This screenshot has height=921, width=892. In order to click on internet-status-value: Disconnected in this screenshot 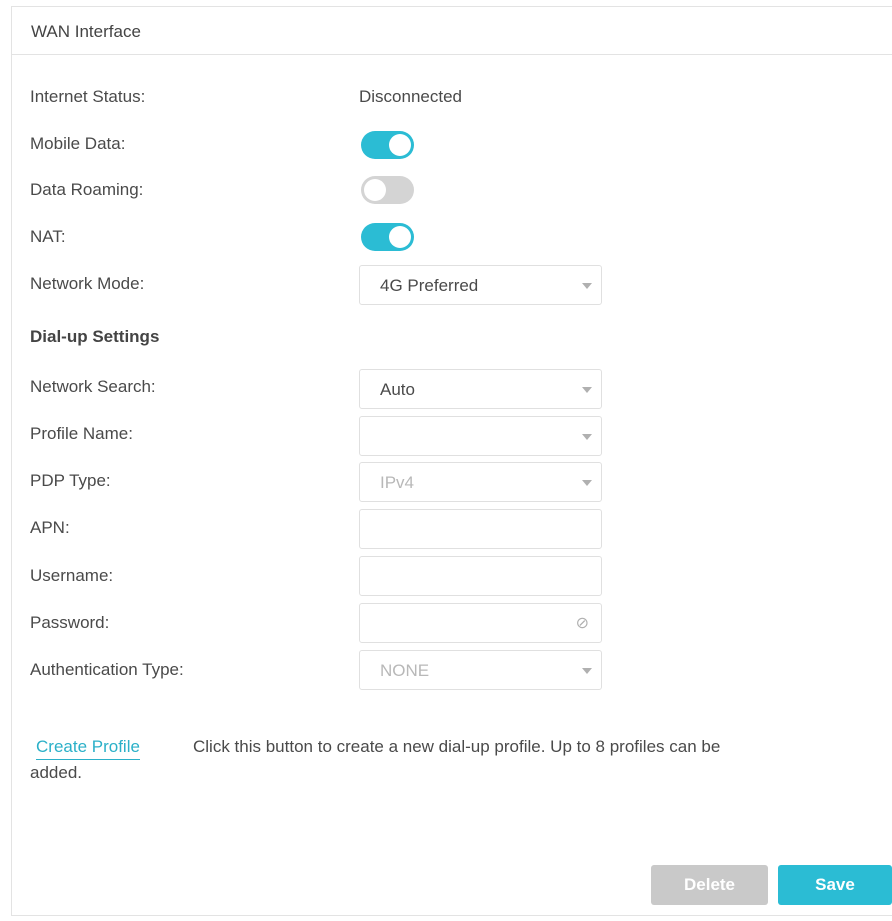, I will do `click(411, 96)`.